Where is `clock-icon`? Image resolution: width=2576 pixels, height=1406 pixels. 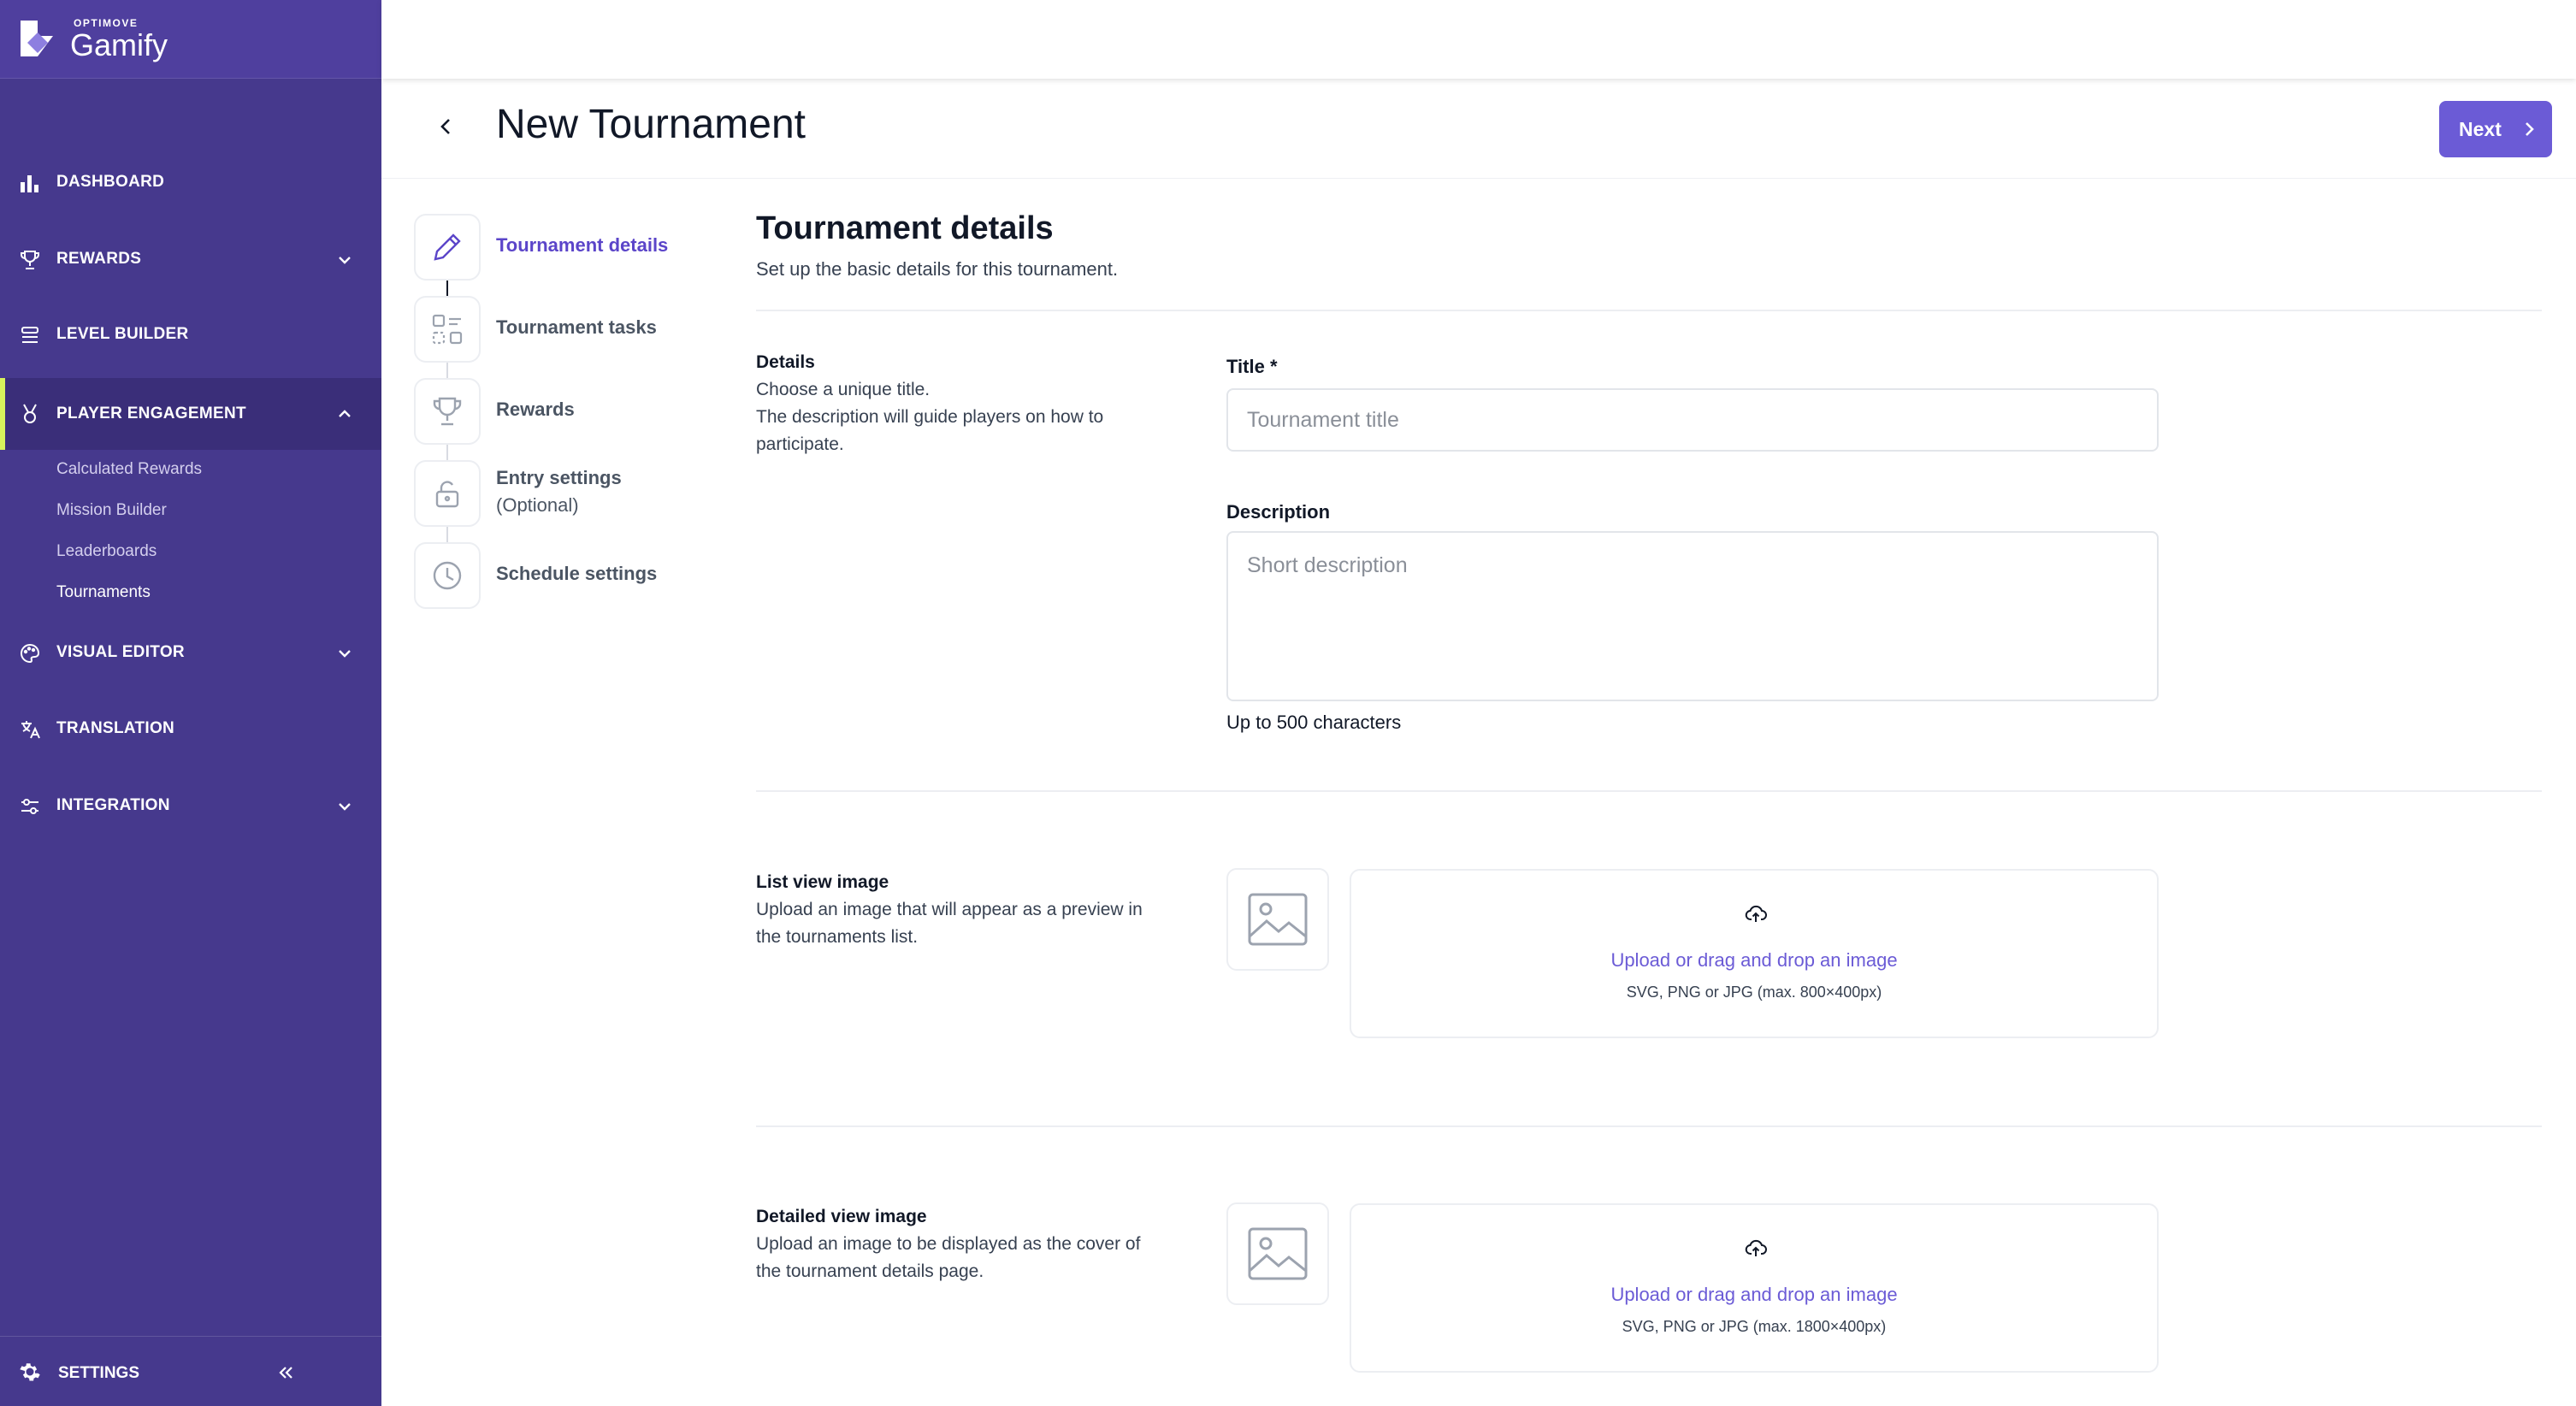
clock-icon is located at coordinates (447, 576).